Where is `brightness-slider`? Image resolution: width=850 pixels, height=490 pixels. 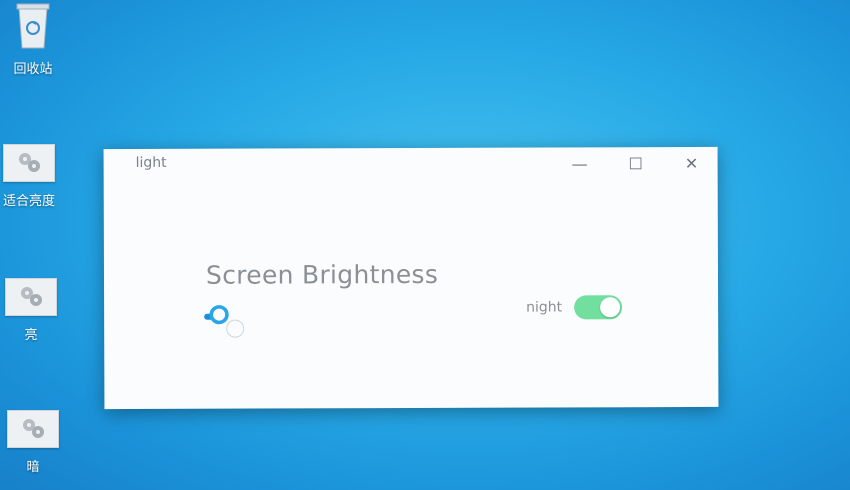
brightness-slider is located at coordinates (227, 321).